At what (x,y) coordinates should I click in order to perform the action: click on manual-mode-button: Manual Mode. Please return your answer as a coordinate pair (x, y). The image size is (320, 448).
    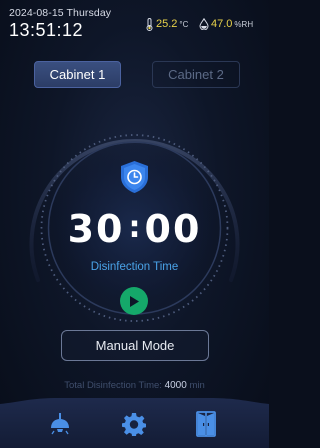
    Looking at the image, I should click on (135, 345).